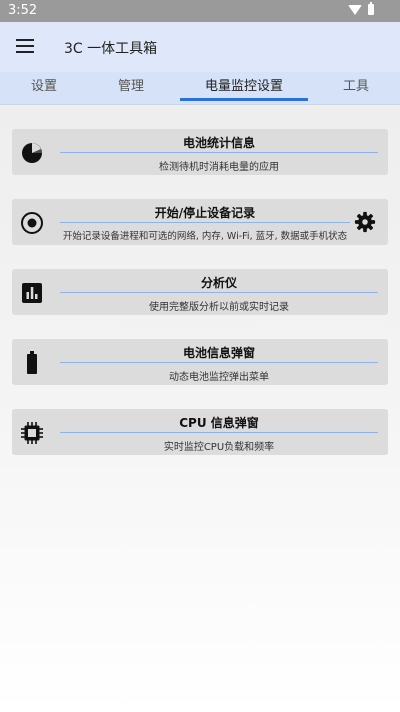 This screenshot has height=712, width=400. I want to click on gear-icon, so click(365, 222).